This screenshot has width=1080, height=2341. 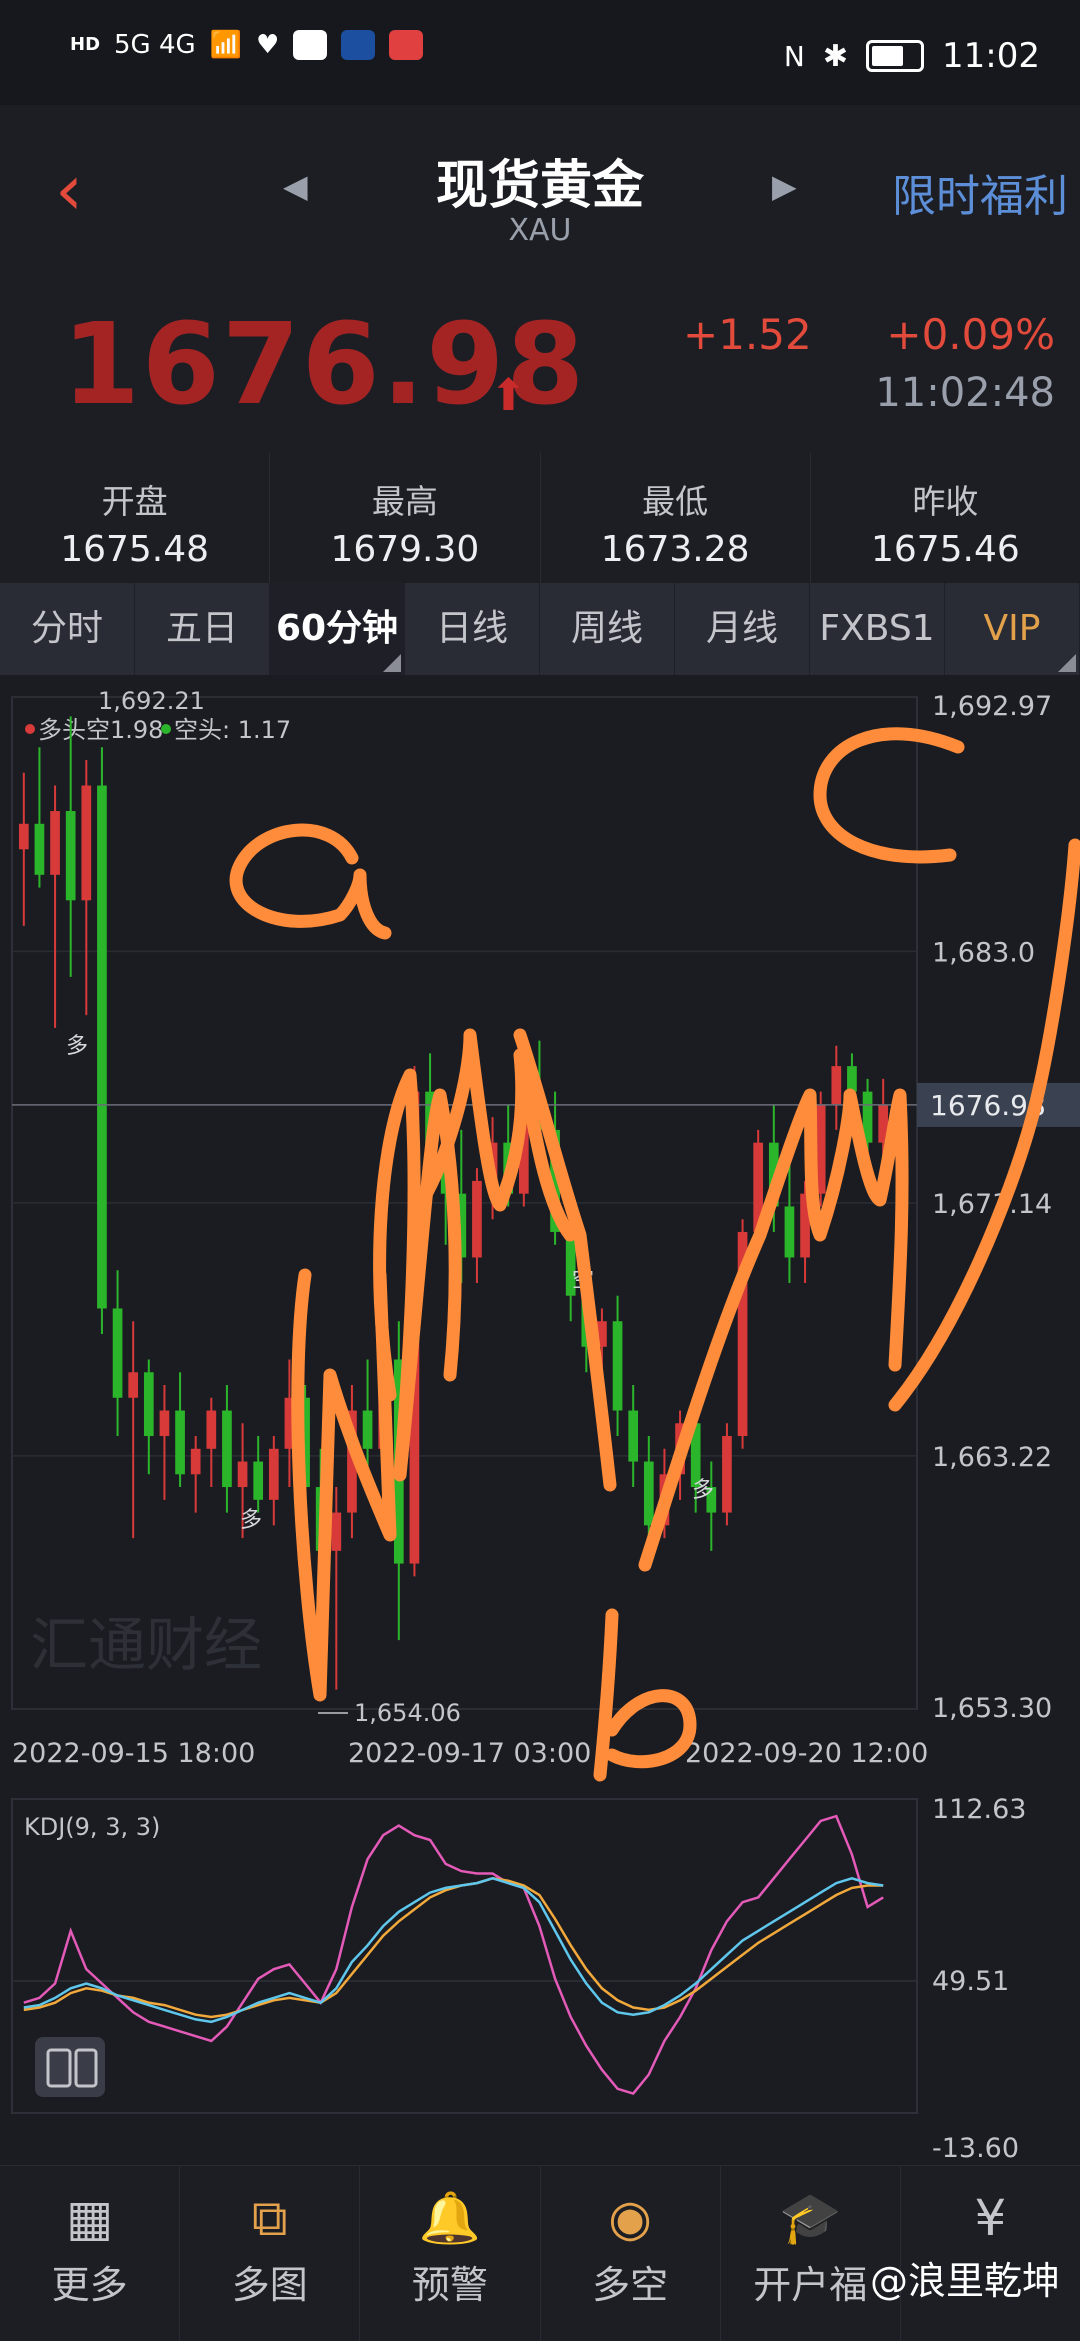 I want to click on health-icon: ♥, so click(x=268, y=45).